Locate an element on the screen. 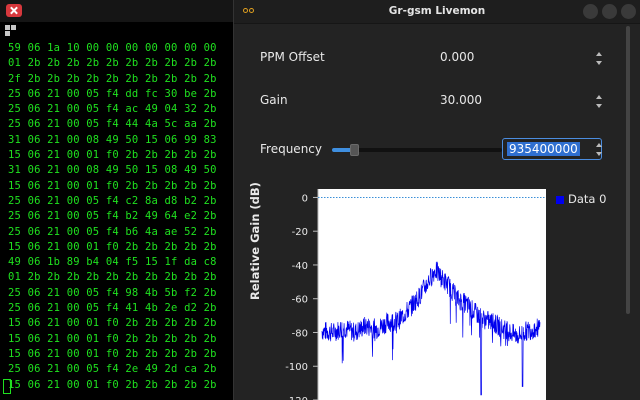  y-tick-label: -60 is located at coordinates (300, 300).